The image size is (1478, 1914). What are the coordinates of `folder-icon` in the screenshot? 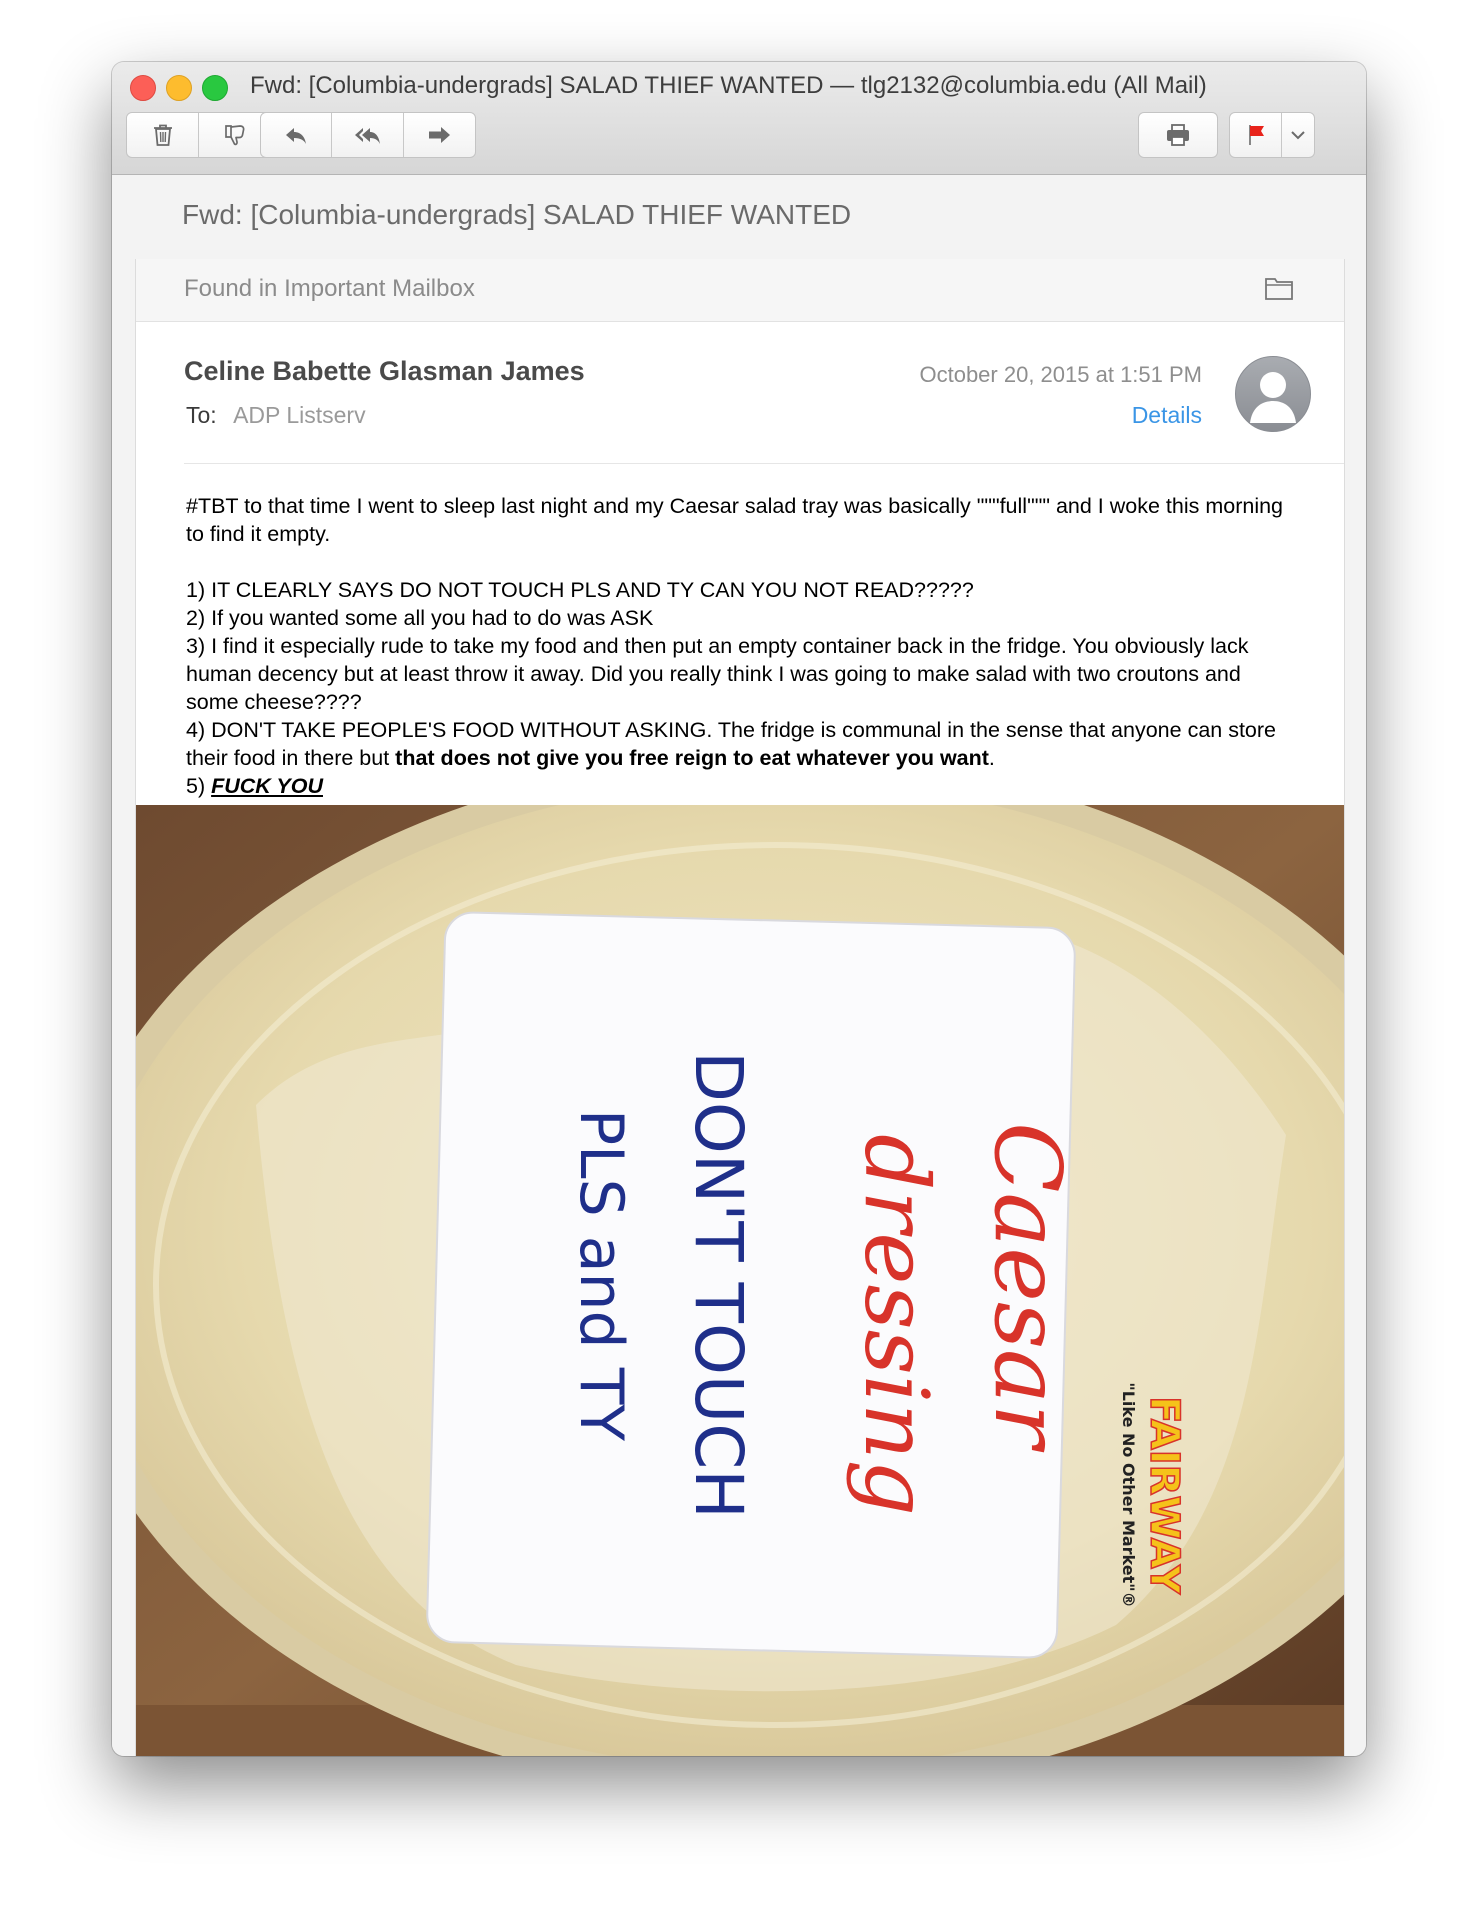 It's located at (1279, 288).